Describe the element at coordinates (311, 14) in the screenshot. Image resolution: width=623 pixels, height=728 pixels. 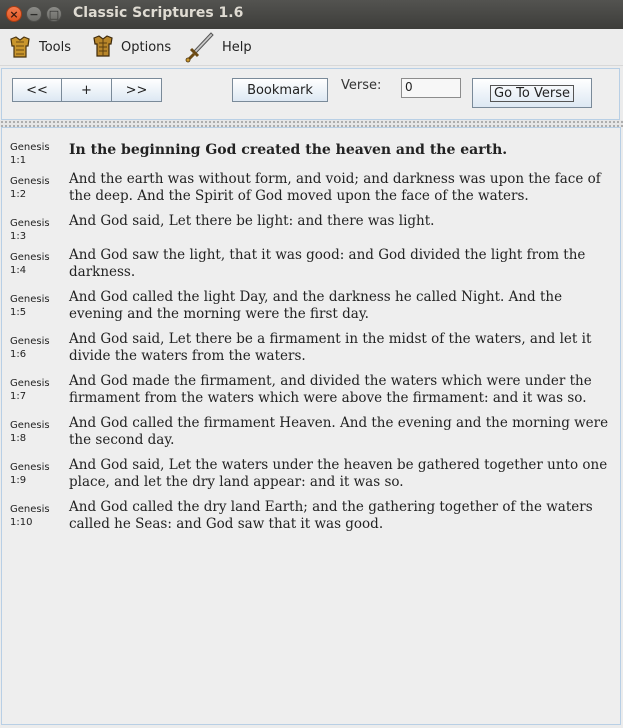
I see `title-bar: × − □ Classic Scriptures 1.6` at that location.